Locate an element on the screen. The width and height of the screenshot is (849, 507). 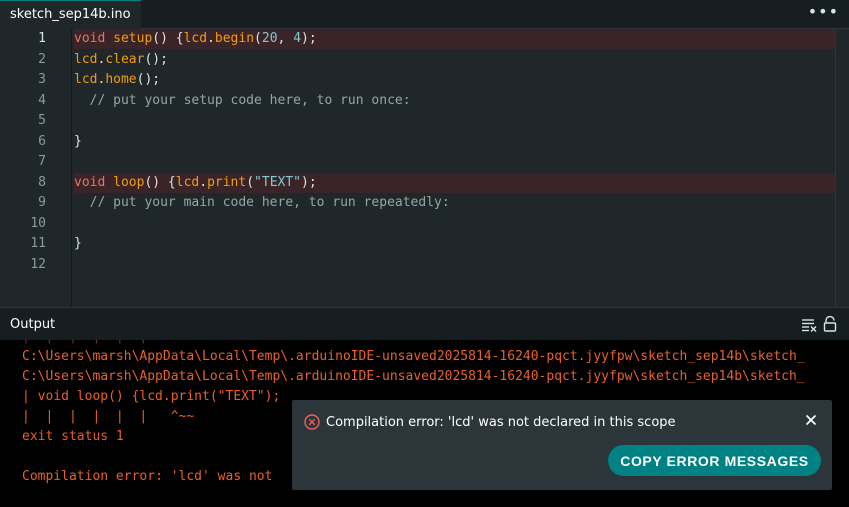
code-line: lcd.home(); is located at coordinates (461, 80).